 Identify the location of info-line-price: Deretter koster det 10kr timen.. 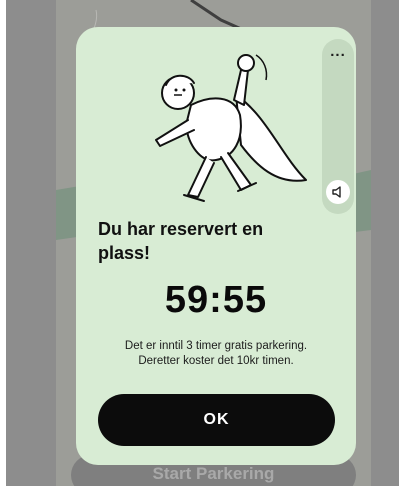
(216, 361).